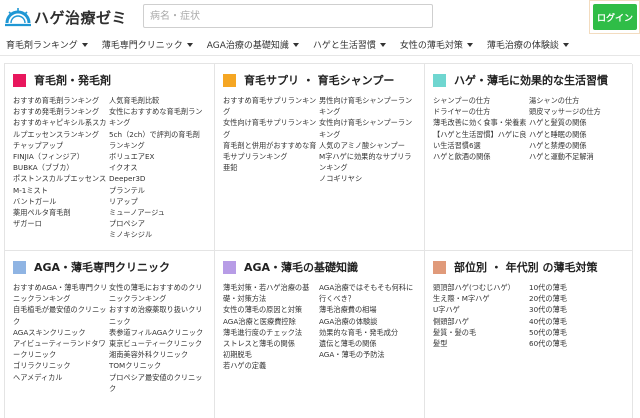 The image size is (640, 418). Describe the element at coordinates (578, 343) in the screenshot. I see `category-link: 60代の薄毛` at that location.